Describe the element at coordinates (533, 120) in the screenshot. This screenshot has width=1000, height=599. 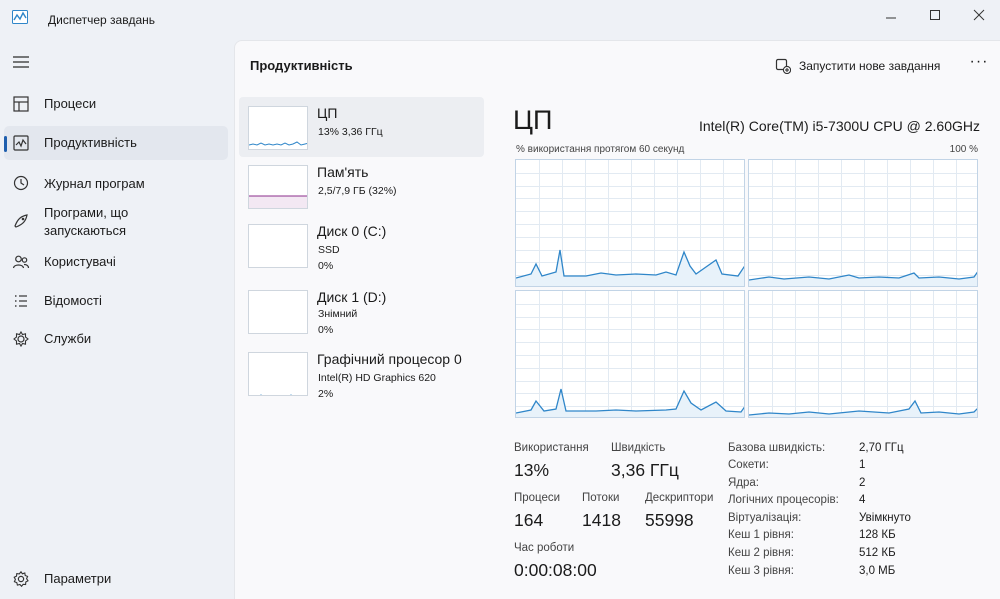
I see `cpu-heading: ЦП` at that location.